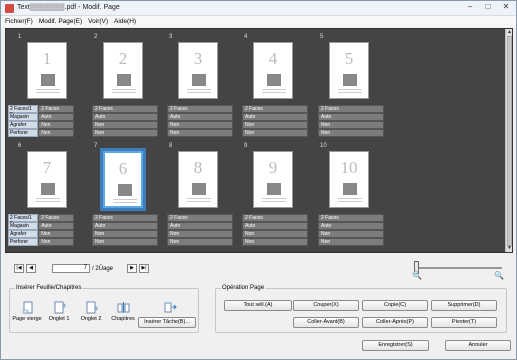  I want to click on select-all-button: Tout séll.(A), so click(258, 305).